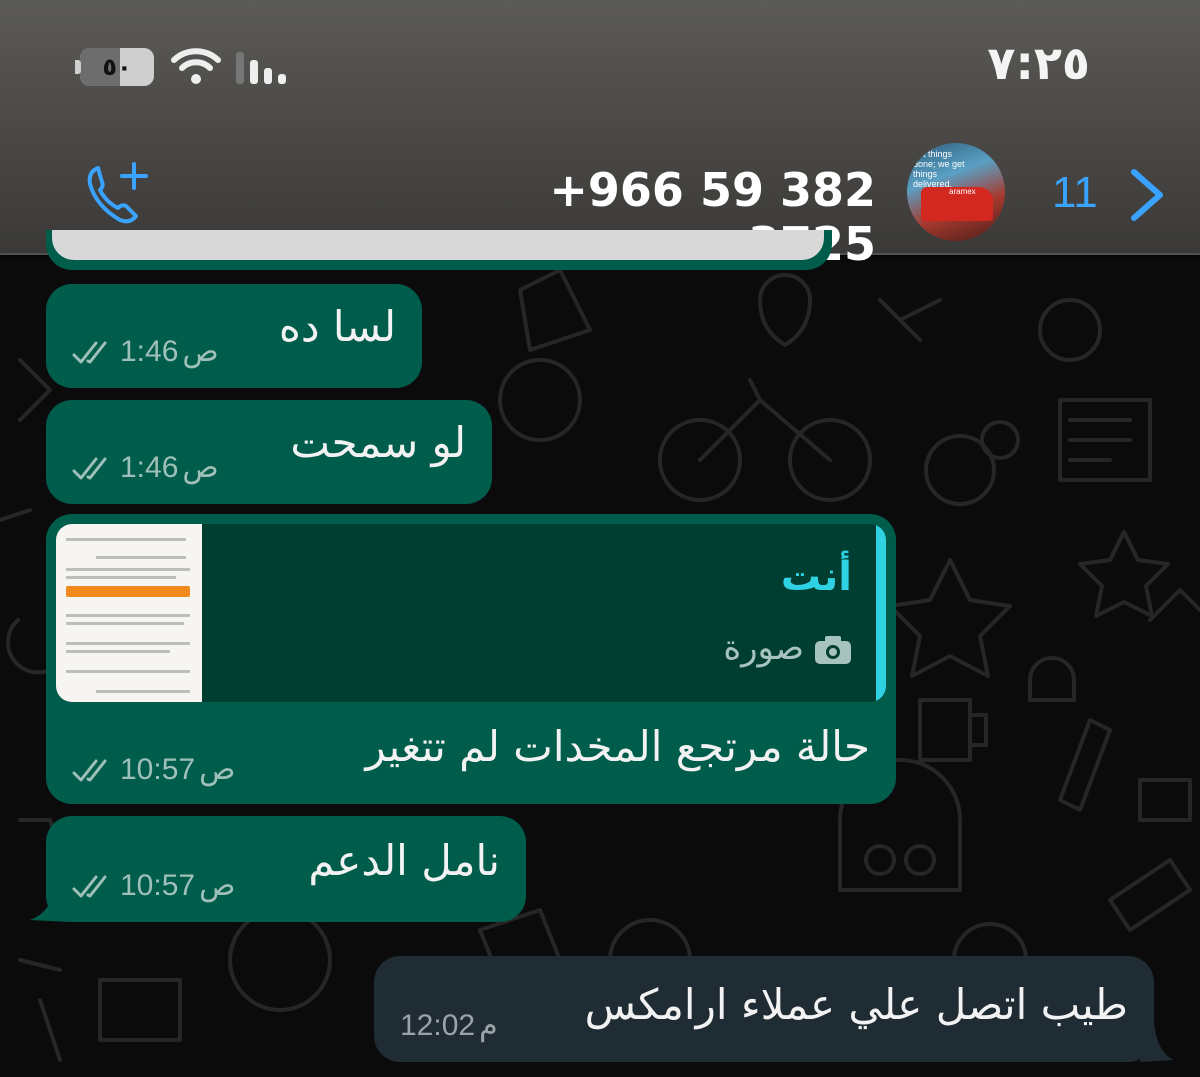  What do you see at coordinates (196, 66) in the screenshot?
I see `wifi-icon` at bounding box center [196, 66].